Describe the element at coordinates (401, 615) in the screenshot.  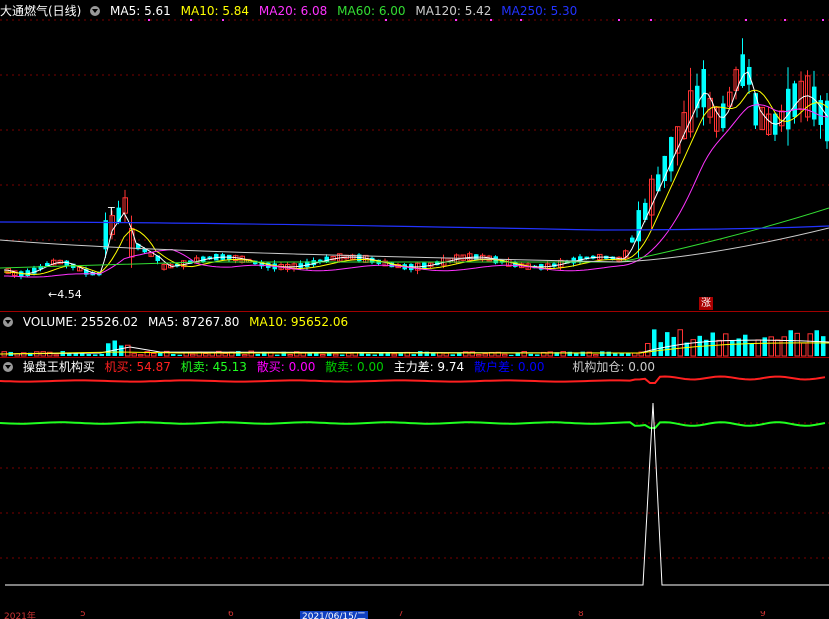
I see `date-month-7: 7` at that location.